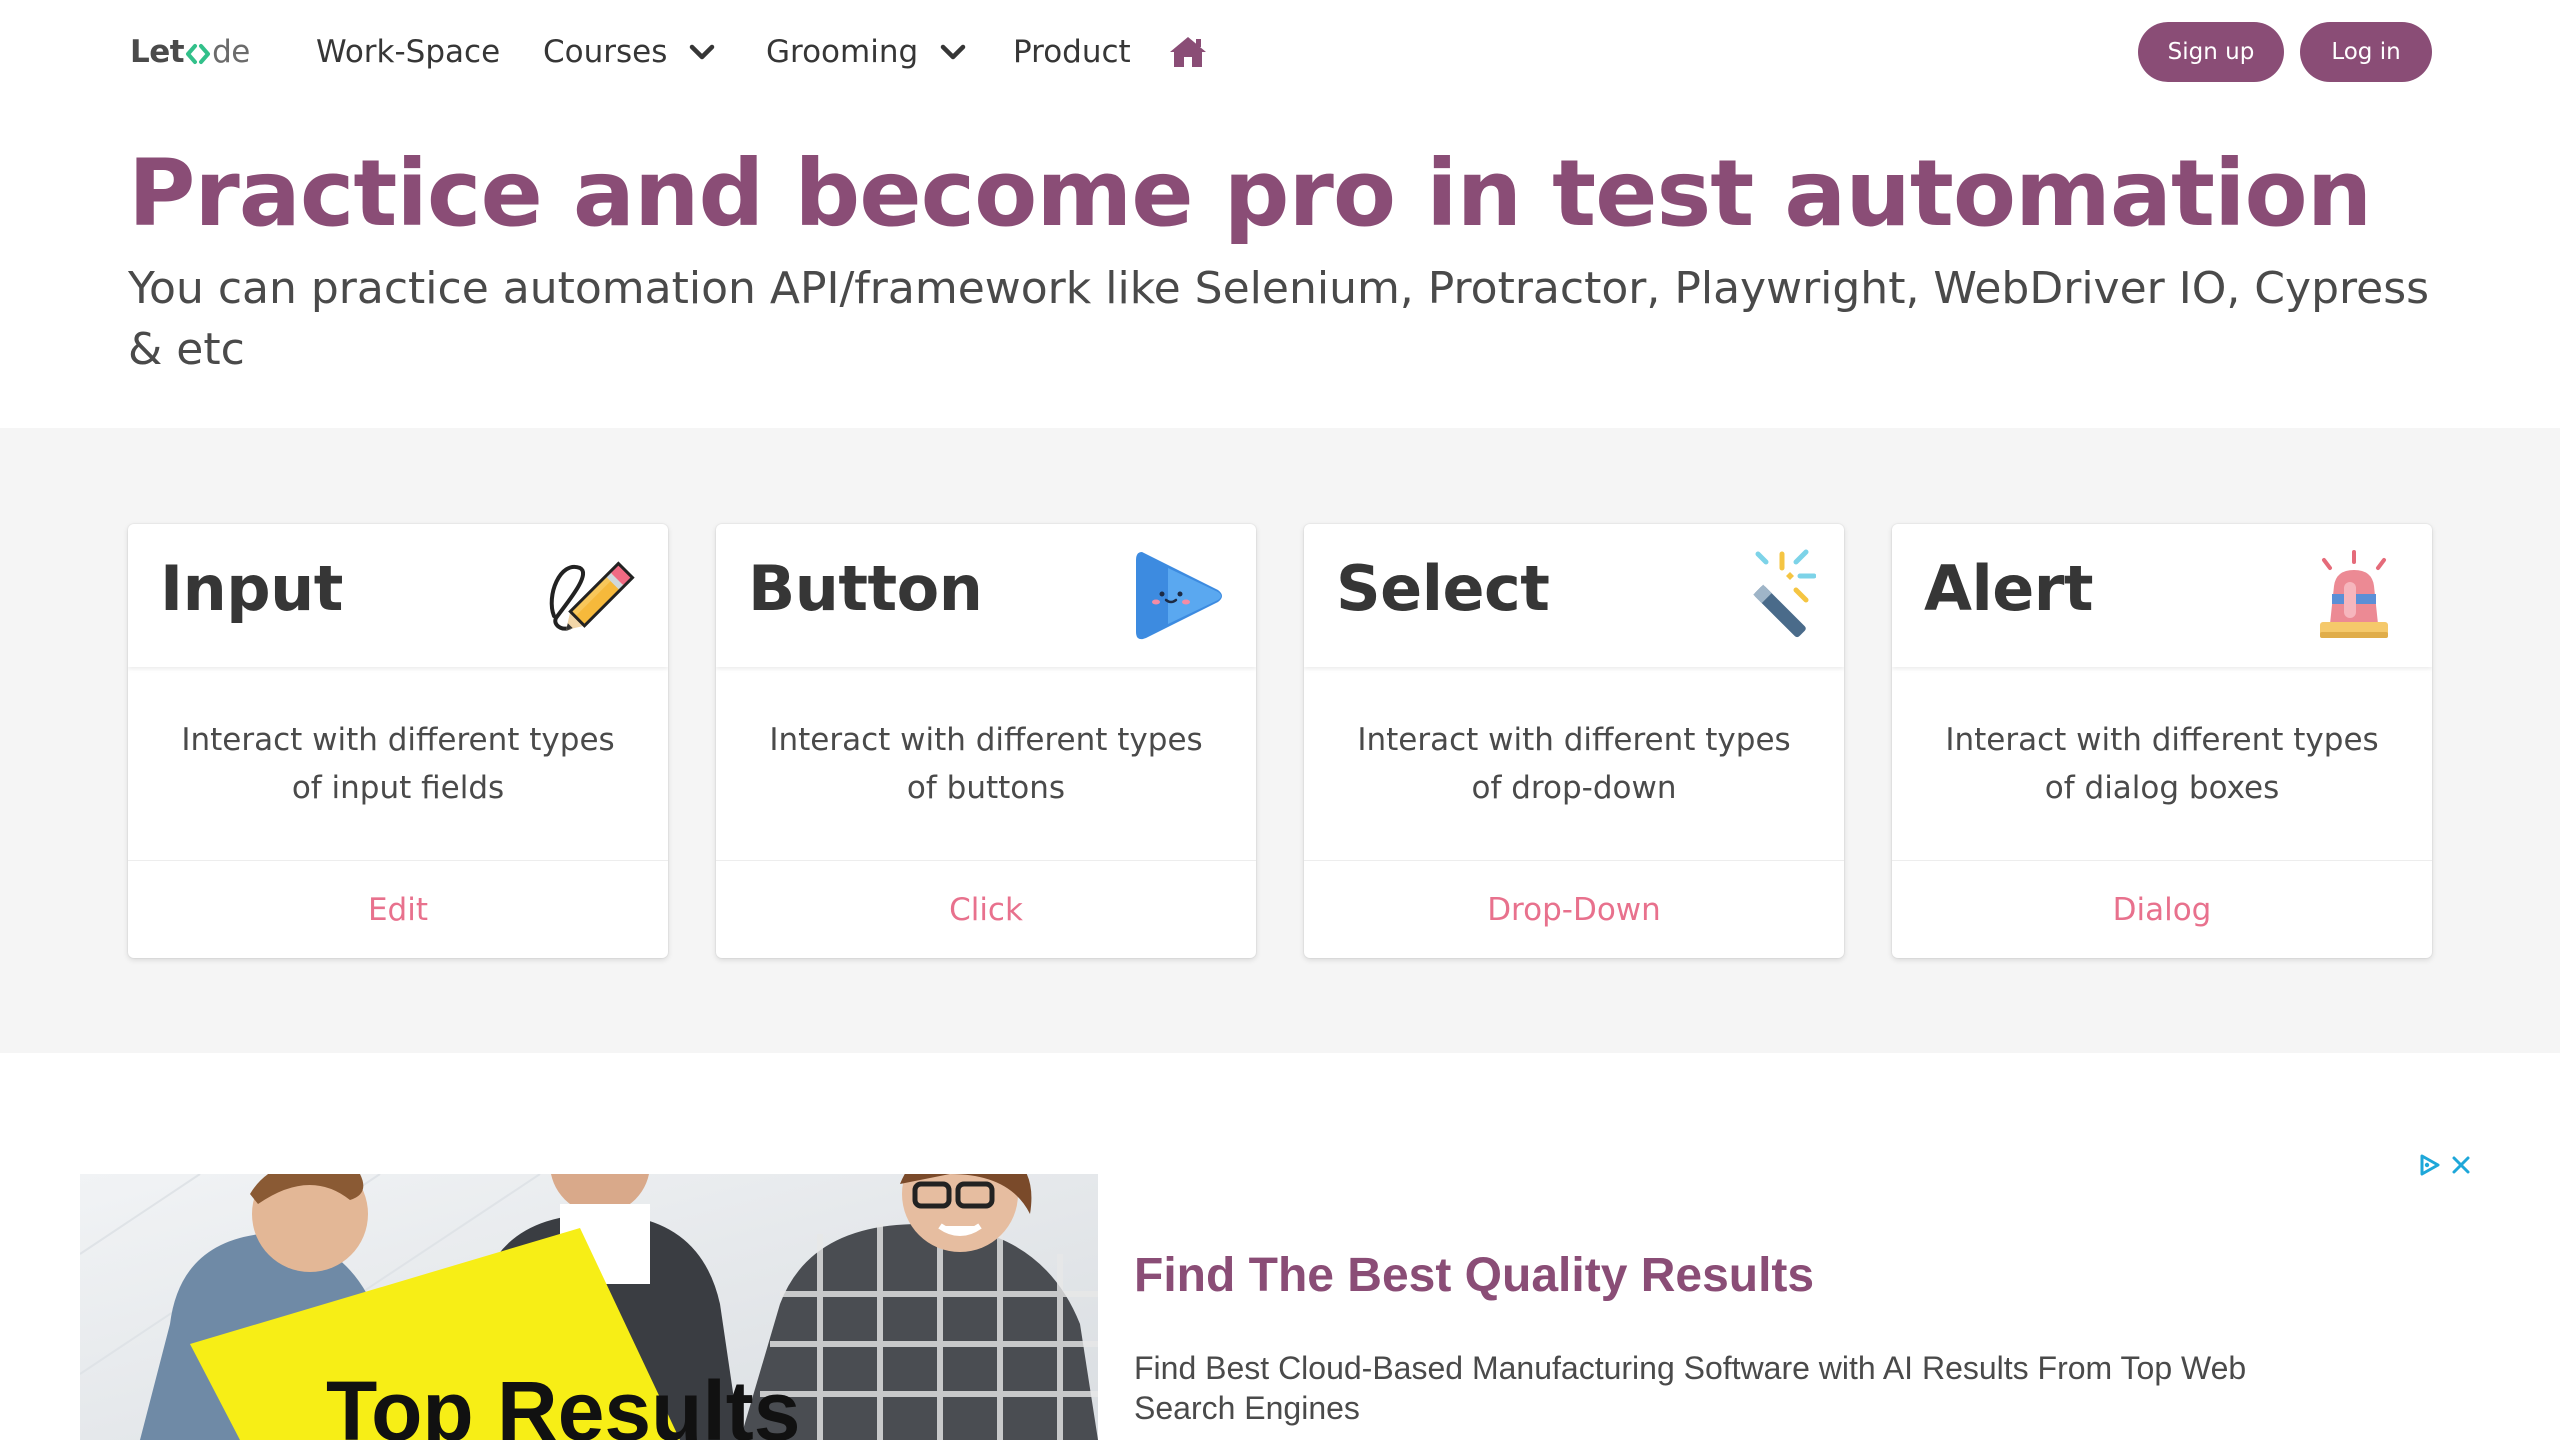  I want to click on home-icon, so click(1188, 52).